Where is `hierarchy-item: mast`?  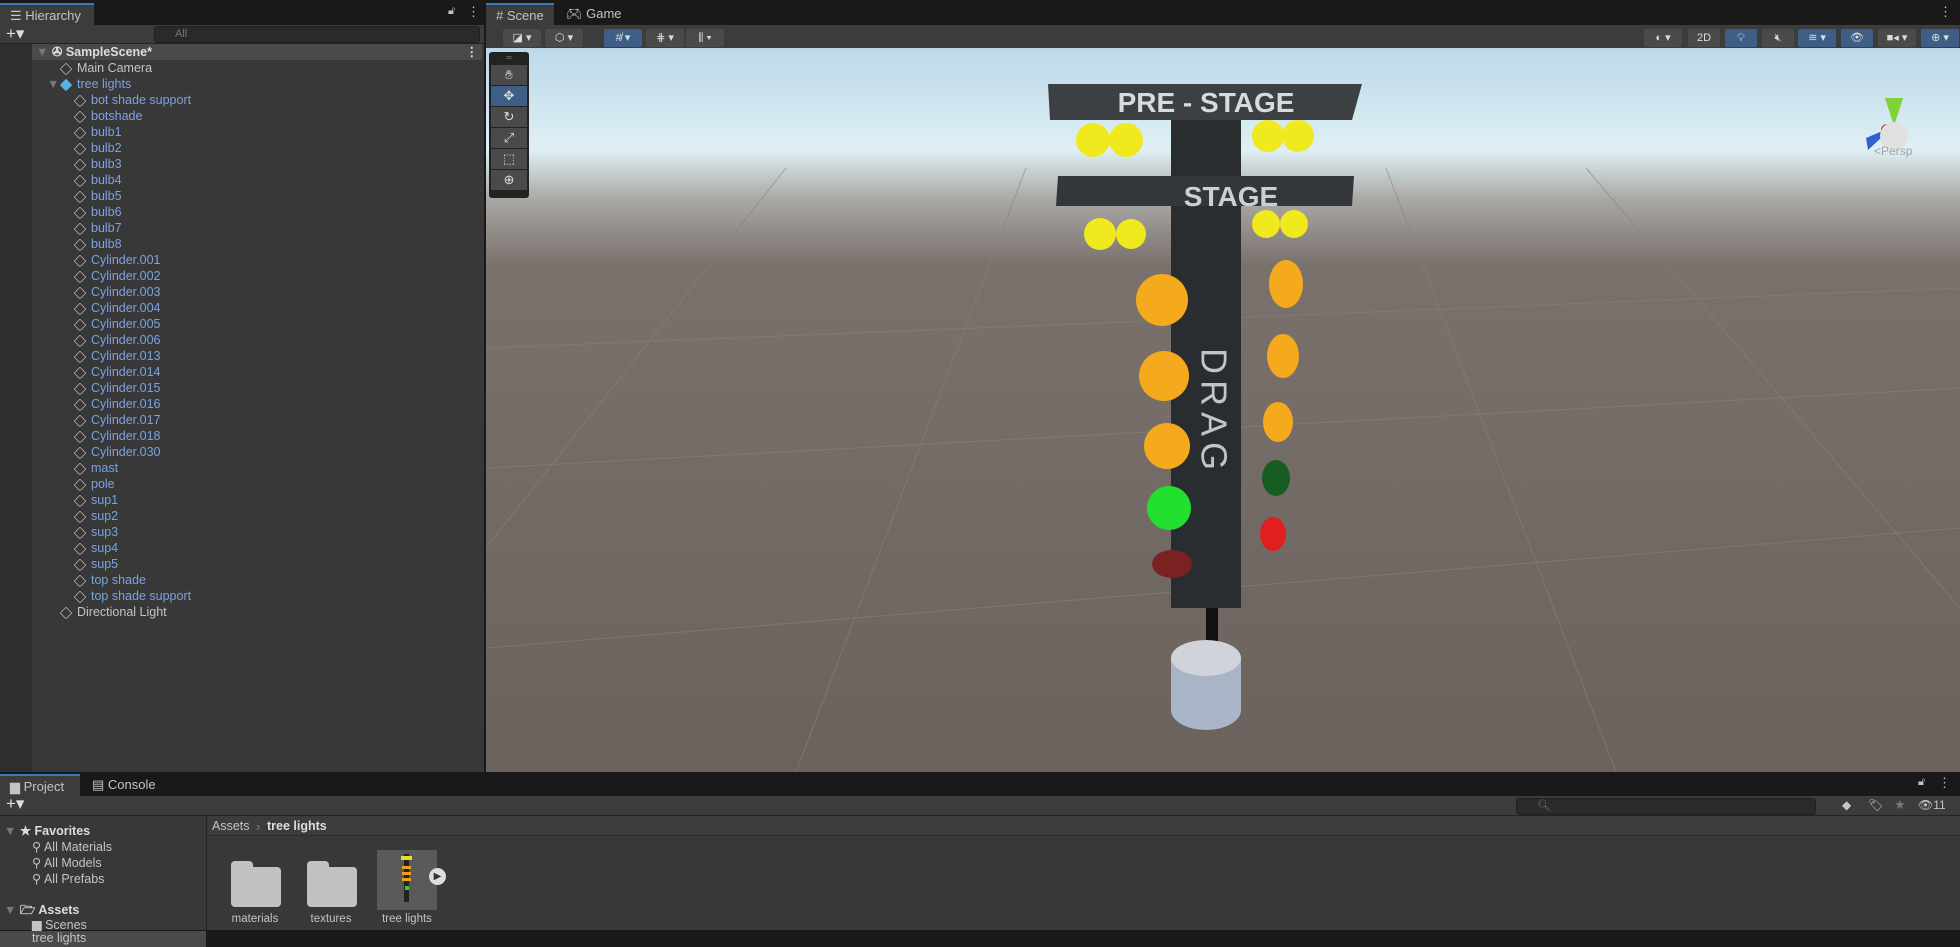 hierarchy-item: mast is located at coordinates (59, 468).